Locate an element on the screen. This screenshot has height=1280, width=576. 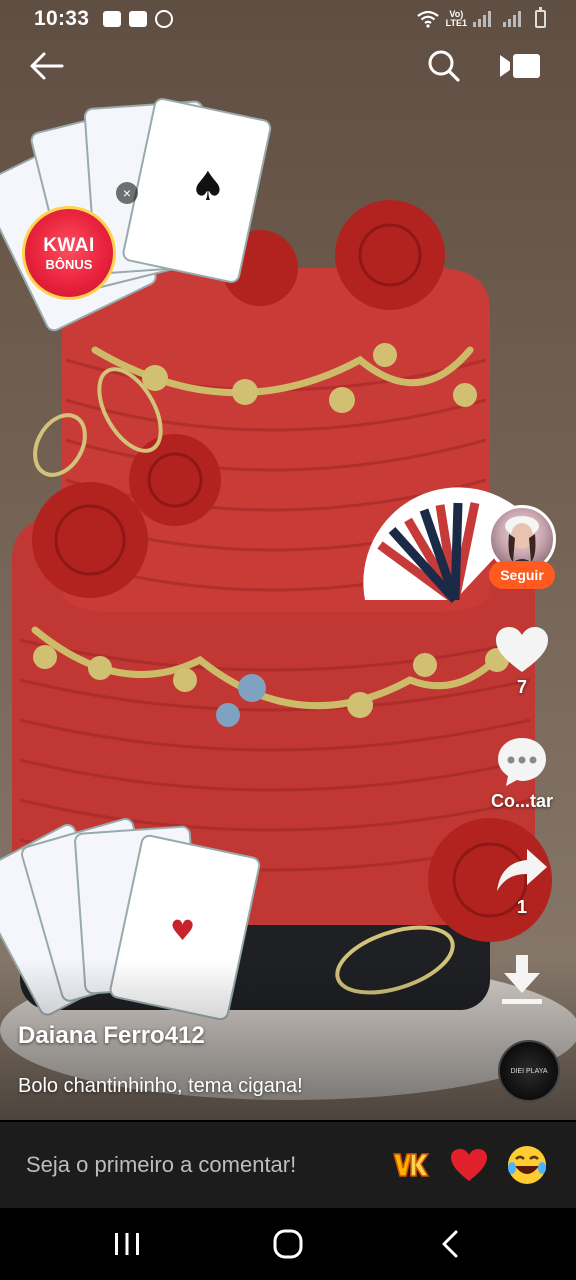
like-count: 7 is located at coordinates (521, 687).